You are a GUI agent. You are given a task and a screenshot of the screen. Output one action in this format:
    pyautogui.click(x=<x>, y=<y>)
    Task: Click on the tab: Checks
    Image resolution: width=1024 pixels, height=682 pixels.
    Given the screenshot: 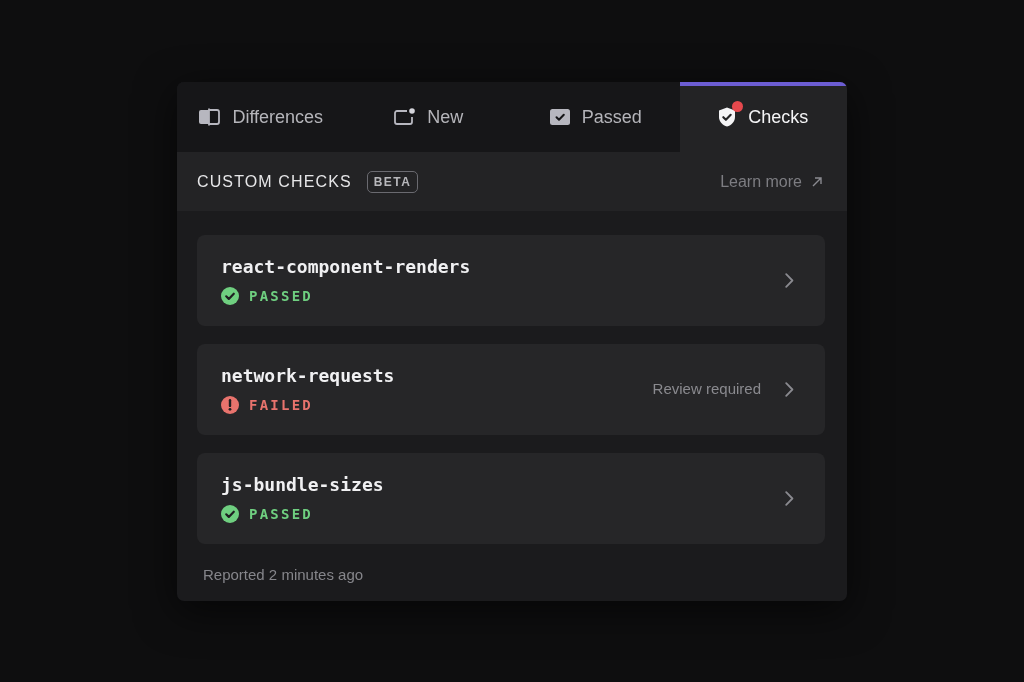 What is the action you would take?
    pyautogui.click(x=763, y=117)
    